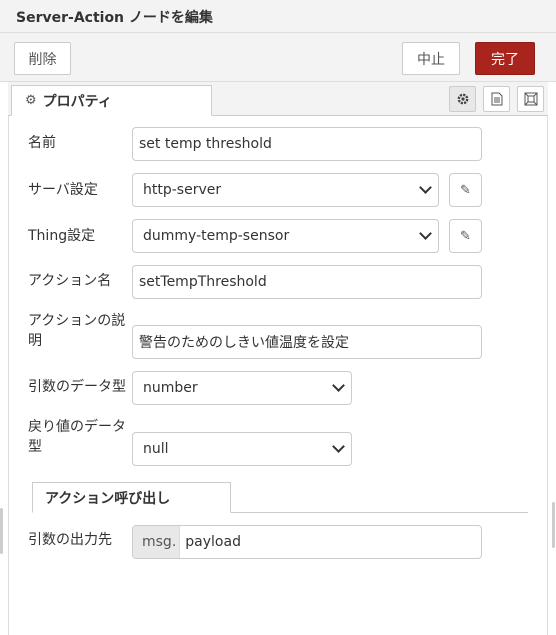 Image resolution: width=556 pixels, height=635 pixels. I want to click on output-value: payload, so click(213, 542).